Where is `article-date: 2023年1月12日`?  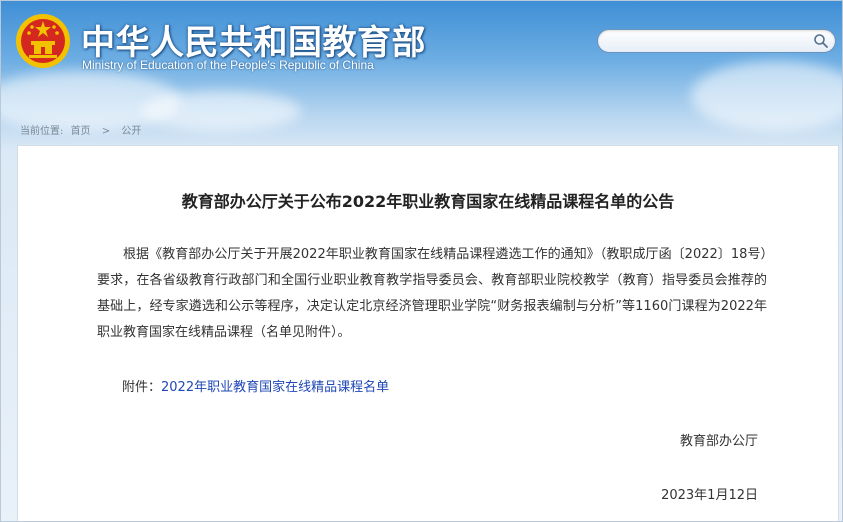 article-date: 2023年1月12日 is located at coordinates (709, 495).